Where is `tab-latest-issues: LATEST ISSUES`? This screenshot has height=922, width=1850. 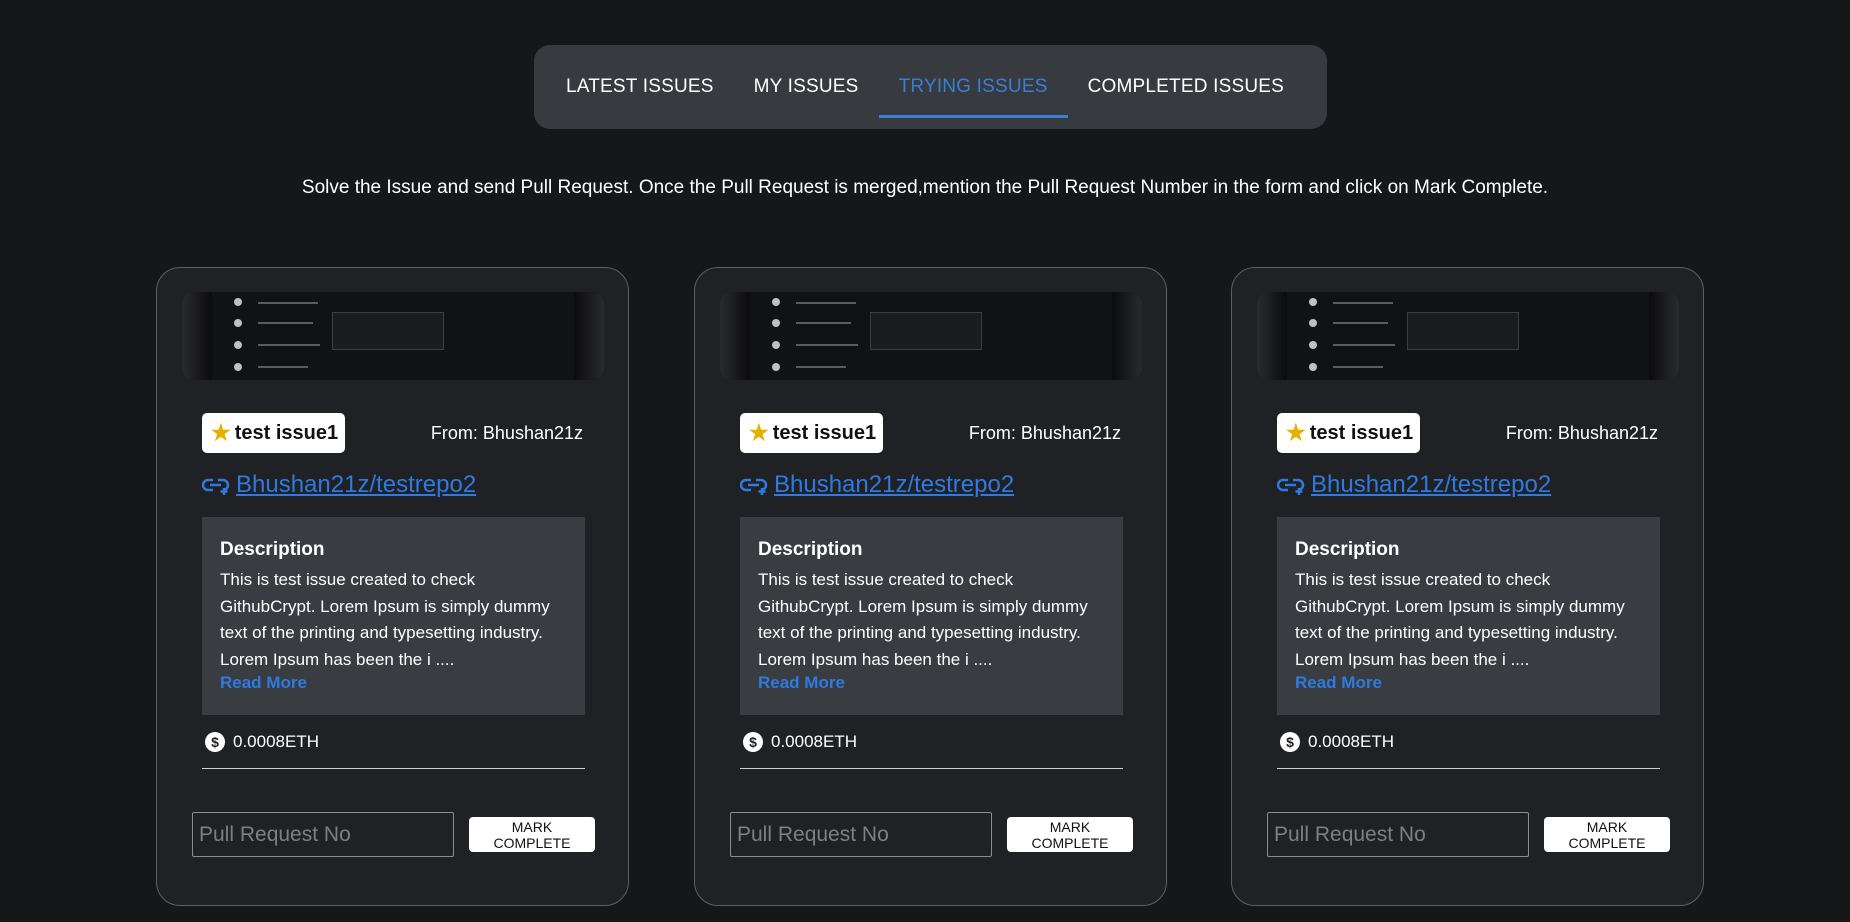 tab-latest-issues: LATEST ISSUES is located at coordinates (650, 87).